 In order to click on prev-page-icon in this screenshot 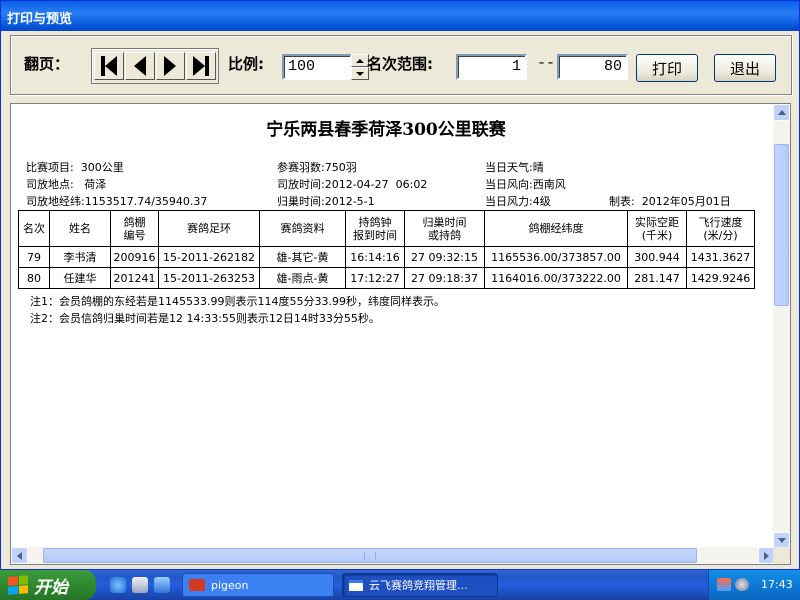, I will do `click(139, 66)`.